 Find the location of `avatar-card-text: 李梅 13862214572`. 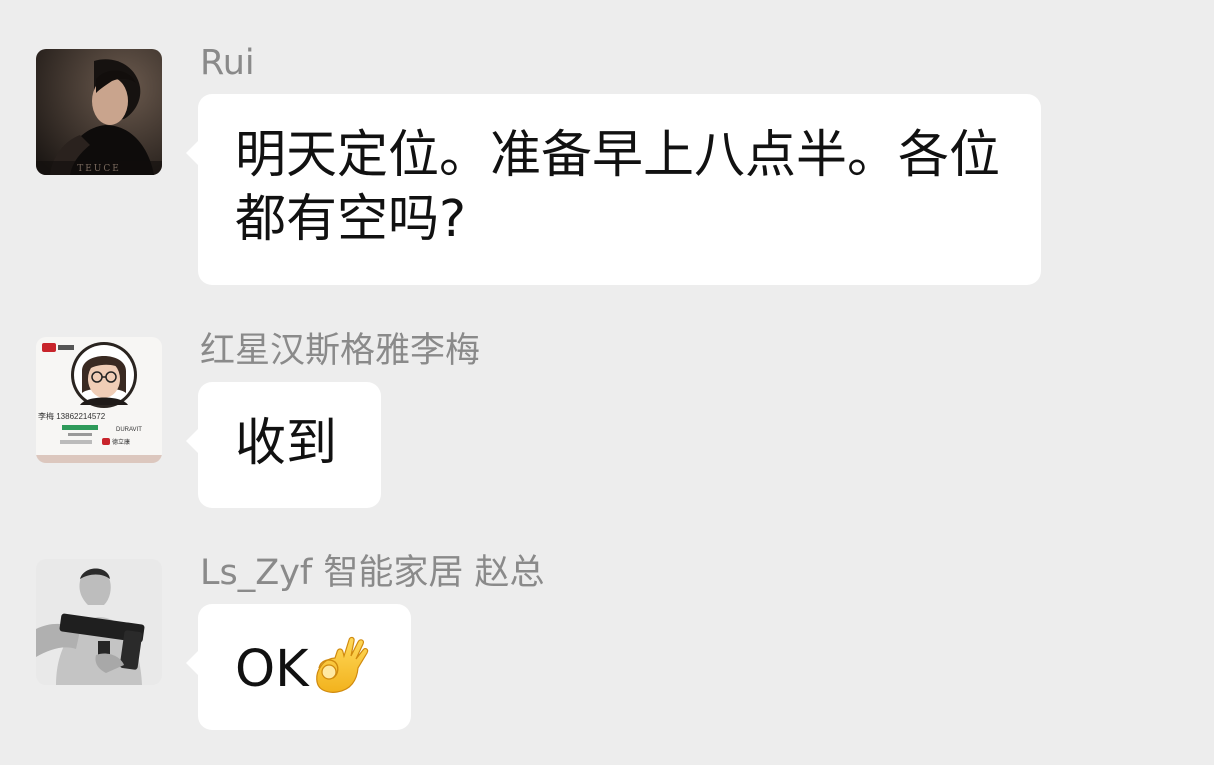

avatar-card-text: 李梅 13862214572 is located at coordinates (72, 416).